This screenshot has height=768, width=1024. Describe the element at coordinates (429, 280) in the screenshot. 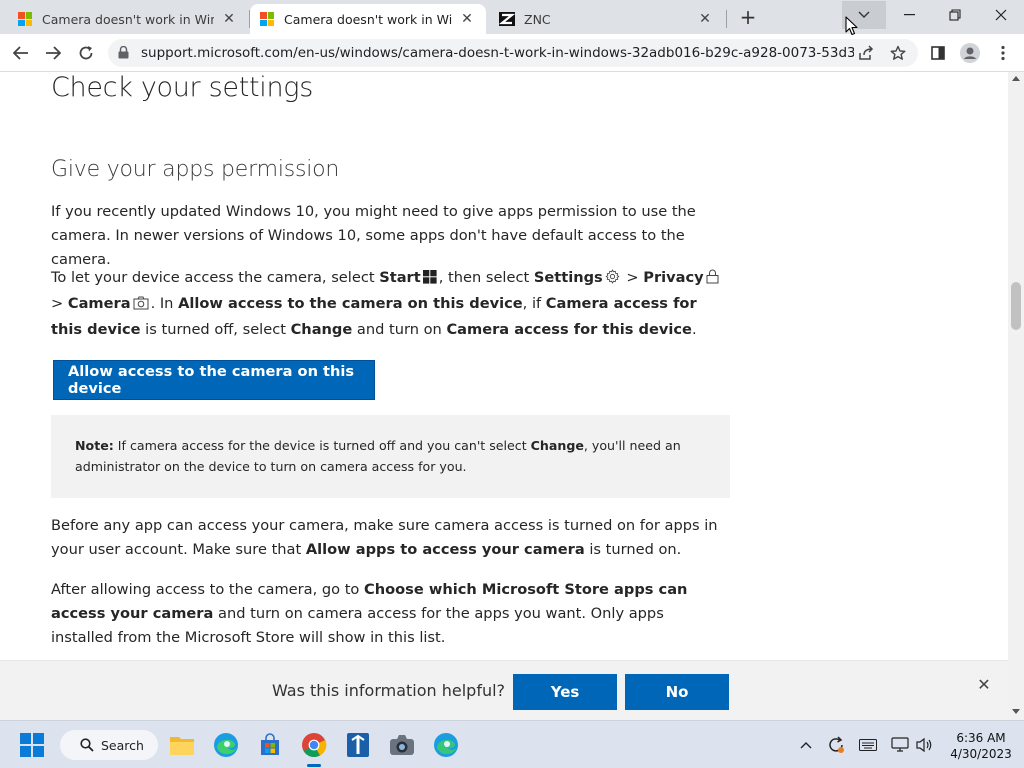

I see `windows-start-icon` at that location.